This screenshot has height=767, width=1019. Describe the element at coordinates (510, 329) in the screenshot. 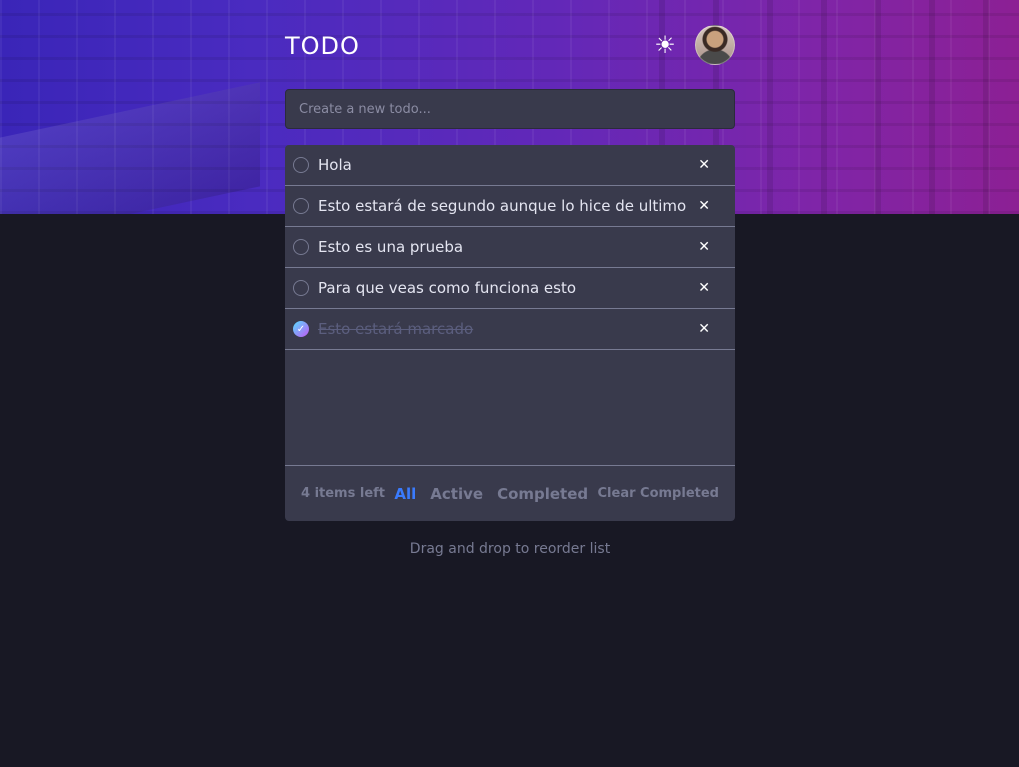

I see `todo-item-completed: ✓ Esto estará marcado ✕` at that location.